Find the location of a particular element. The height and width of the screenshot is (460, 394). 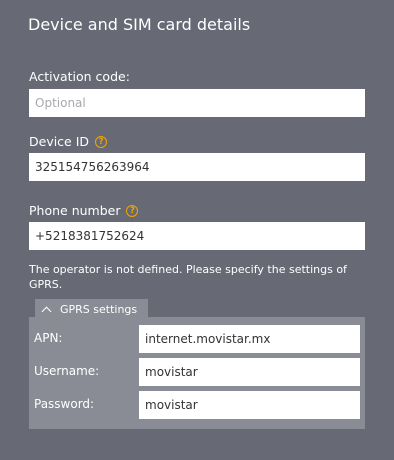

phone-number-label: Phone number ? is located at coordinates (84, 210).